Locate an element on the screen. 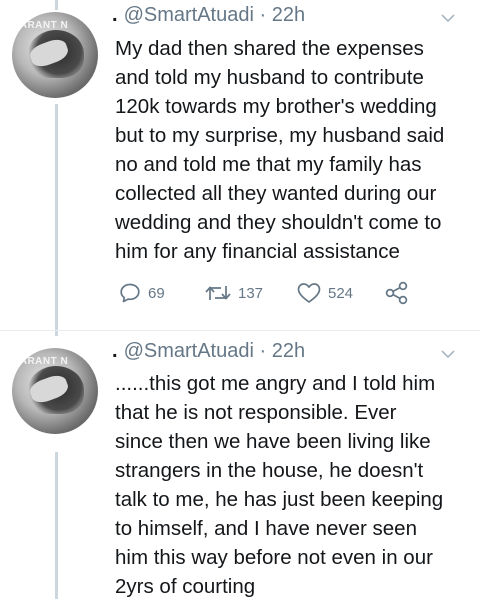 The width and height of the screenshot is (480, 601). tweet-line: 120k towards my brother's wedding is located at coordinates (276, 106).